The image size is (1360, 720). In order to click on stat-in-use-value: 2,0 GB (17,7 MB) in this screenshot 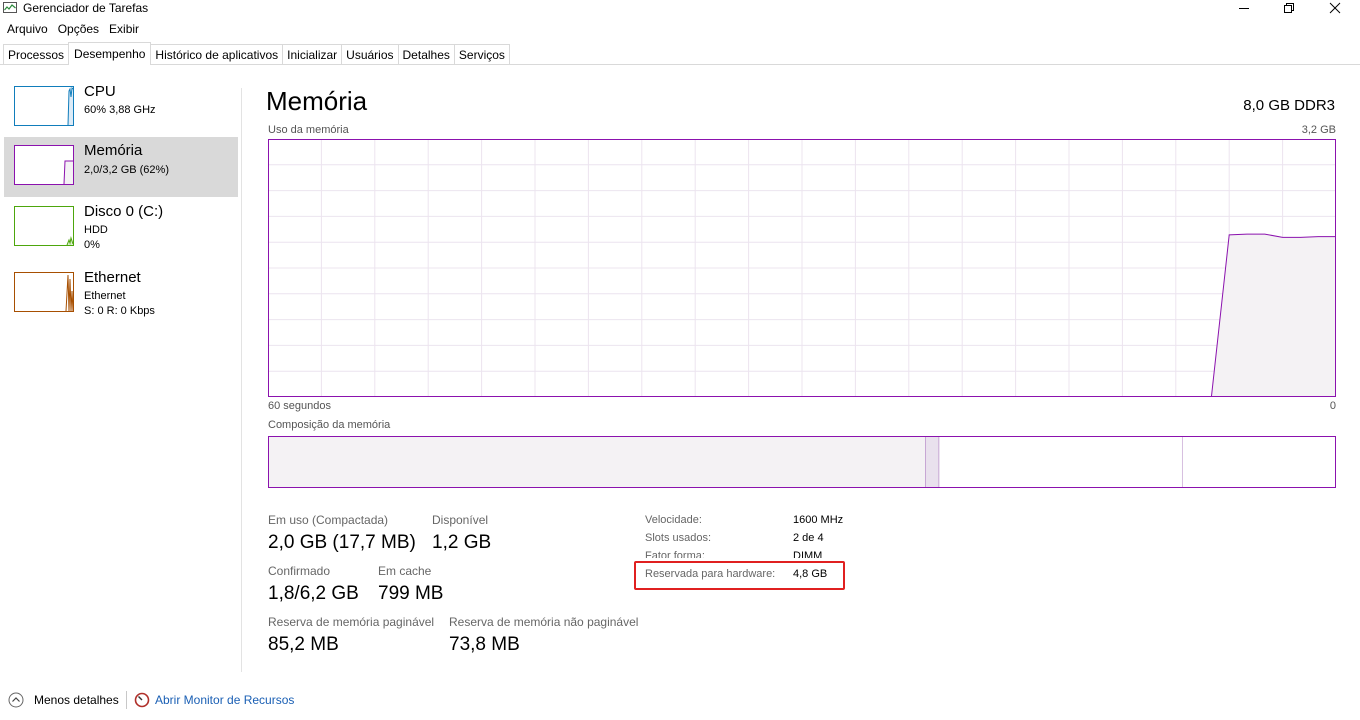, I will do `click(342, 542)`.